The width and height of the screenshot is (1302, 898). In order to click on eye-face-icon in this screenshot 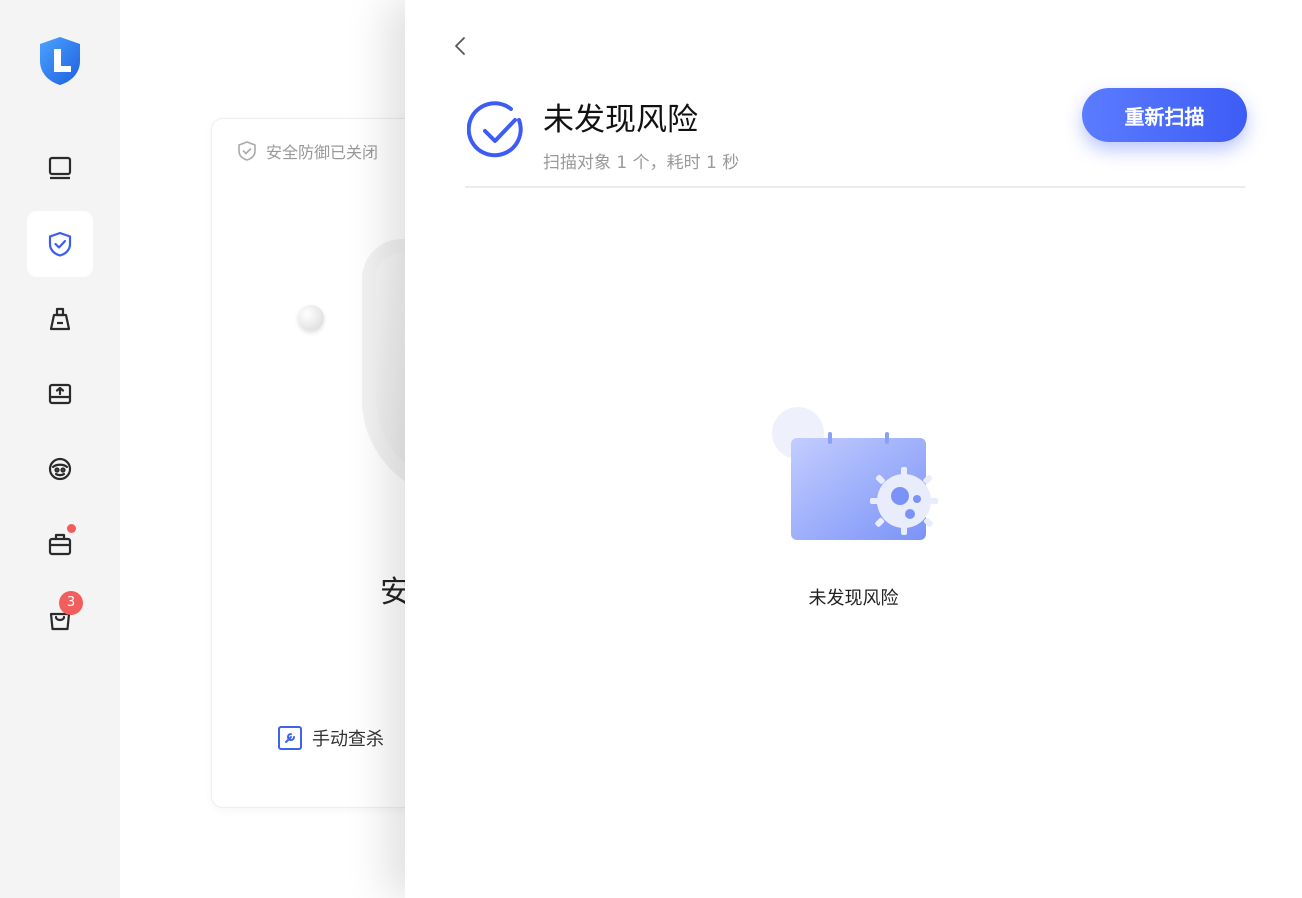, I will do `click(60, 469)`.